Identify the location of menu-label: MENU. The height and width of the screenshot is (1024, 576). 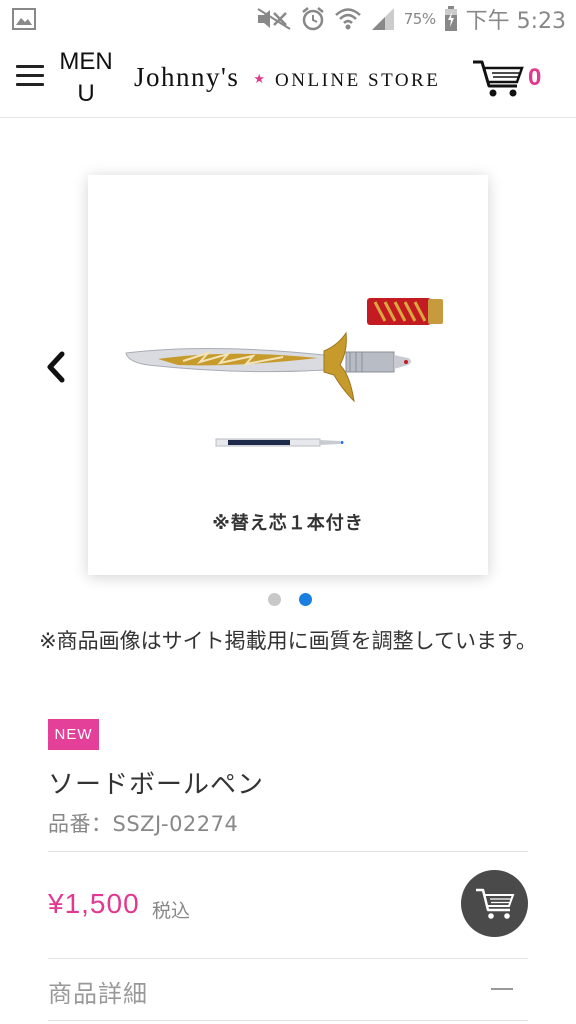
(86, 78).